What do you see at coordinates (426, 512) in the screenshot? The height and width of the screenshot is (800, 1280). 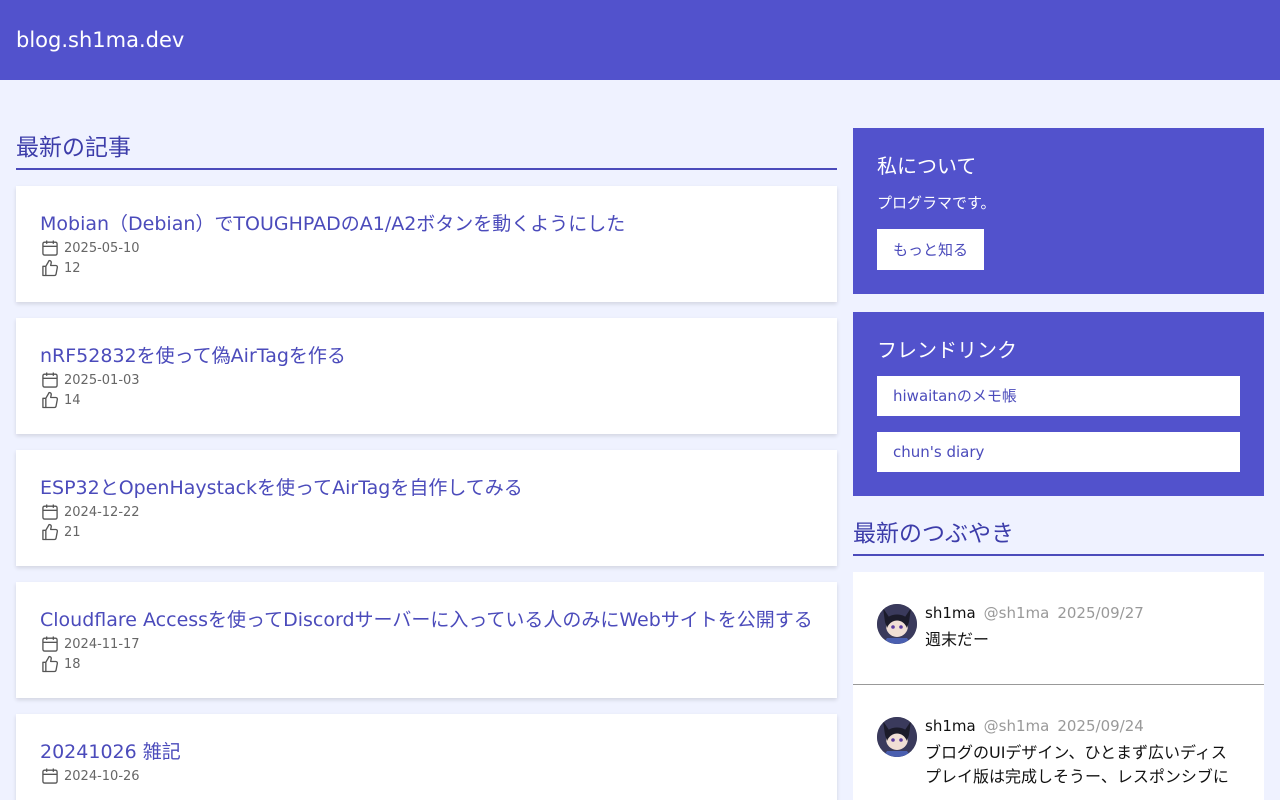 I see `article-date: 2024-12-22` at bounding box center [426, 512].